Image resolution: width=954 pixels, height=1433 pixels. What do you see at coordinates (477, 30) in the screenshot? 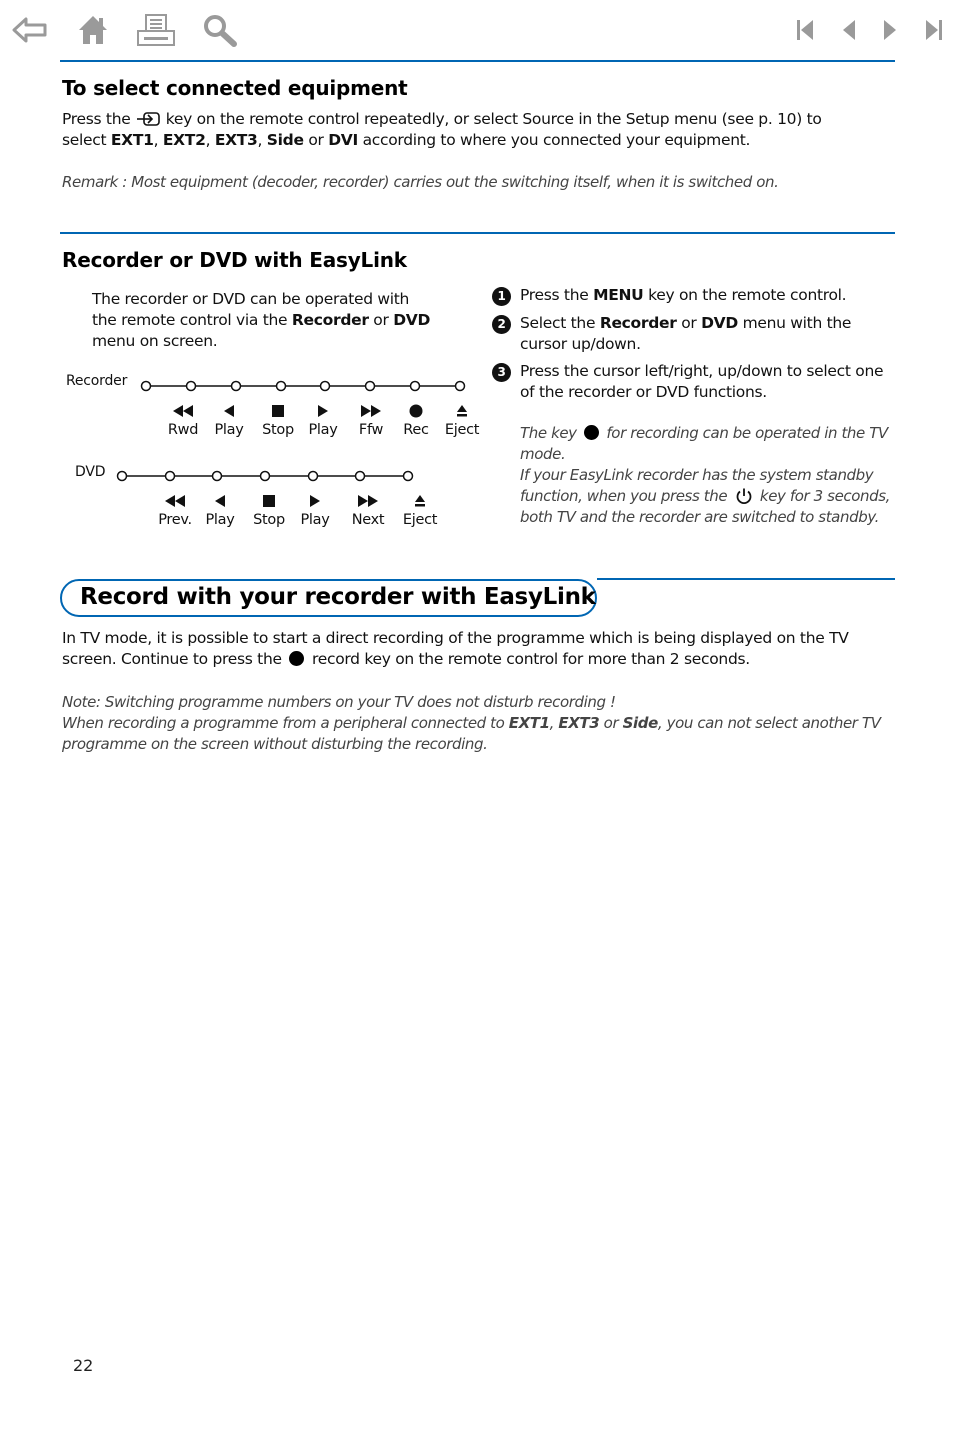
I see `navigation-toolbar` at bounding box center [477, 30].